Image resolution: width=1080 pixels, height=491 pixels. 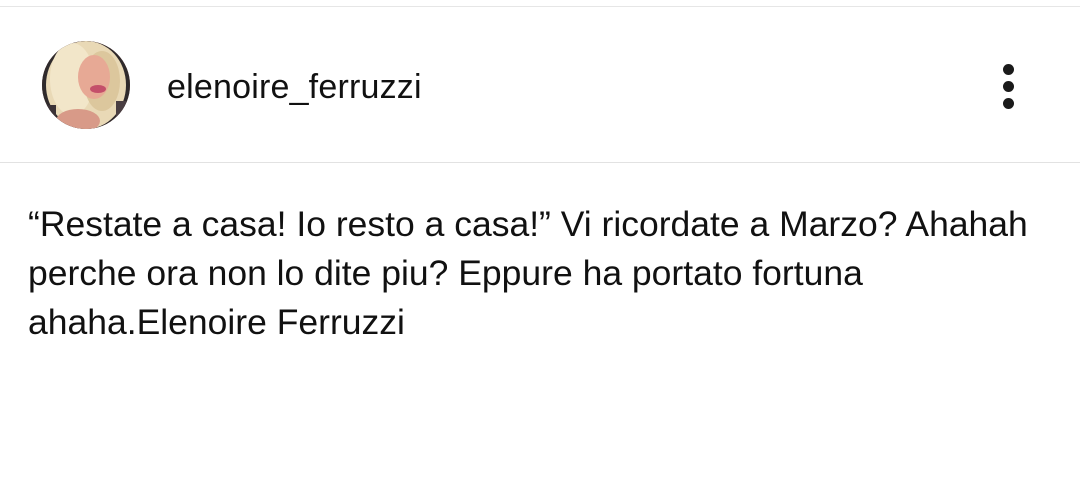 What do you see at coordinates (294, 87) in the screenshot?
I see `username: elenoire_ferruzzi` at bounding box center [294, 87].